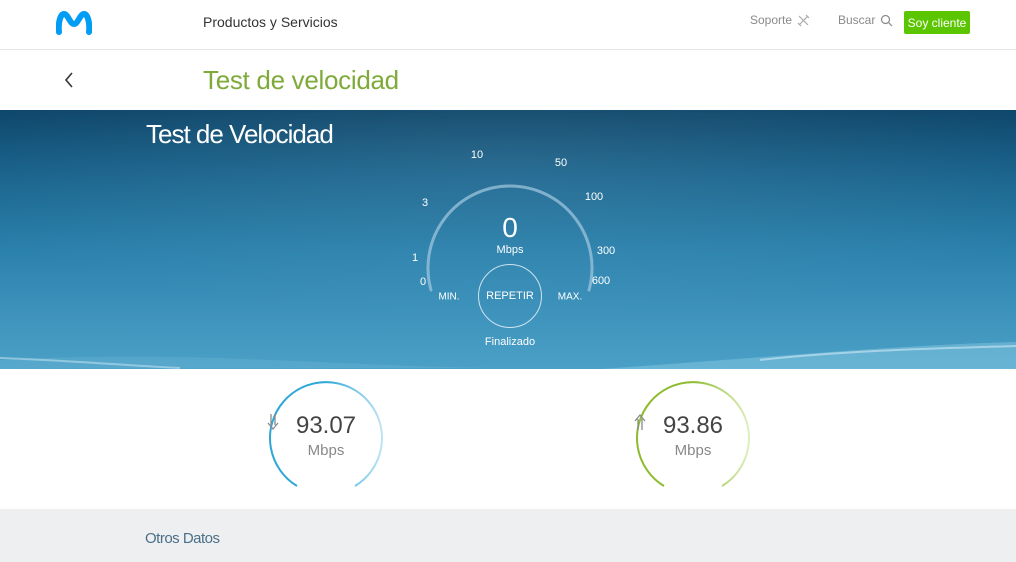 This screenshot has width=1016, height=562. Describe the element at coordinates (510, 296) in the screenshot. I see `repeat-test-button: REPETIR` at that location.